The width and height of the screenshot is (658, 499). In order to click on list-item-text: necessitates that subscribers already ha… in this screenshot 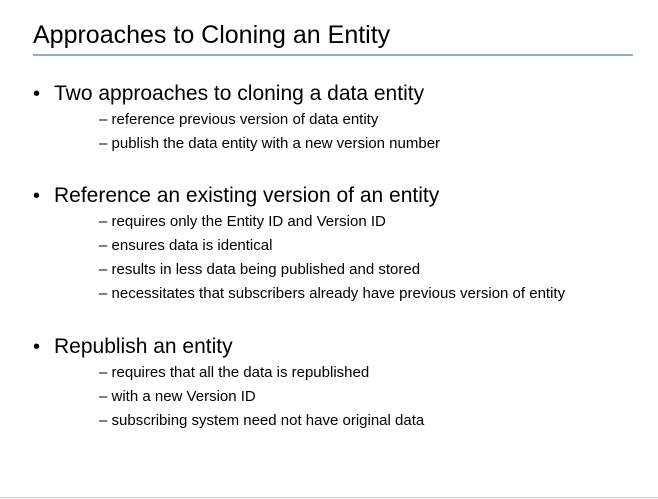, I will do `click(338, 293)`.